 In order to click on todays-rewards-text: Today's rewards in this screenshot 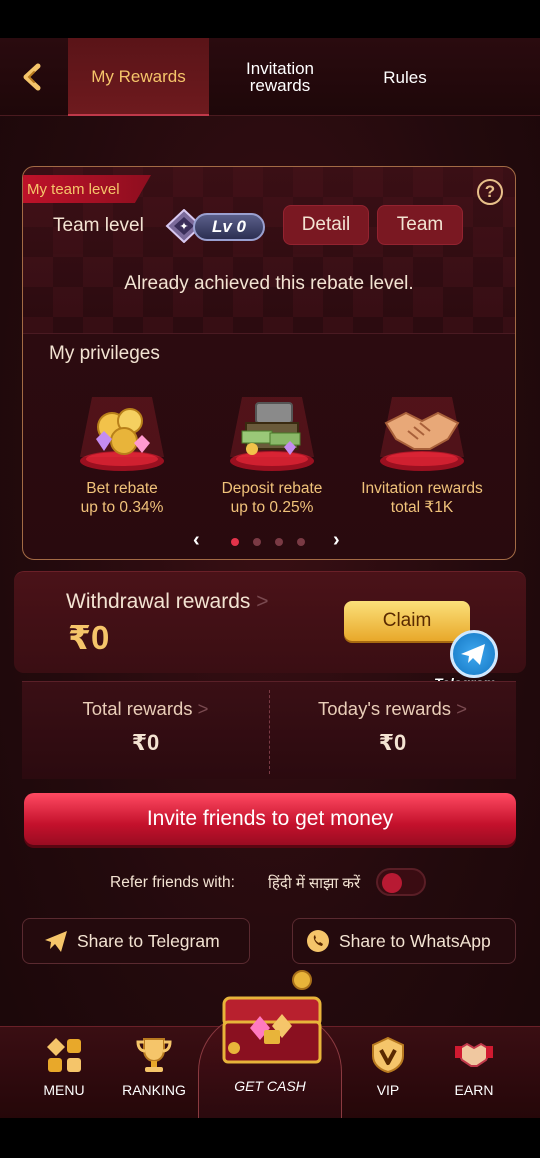, I will do `click(384, 708)`.